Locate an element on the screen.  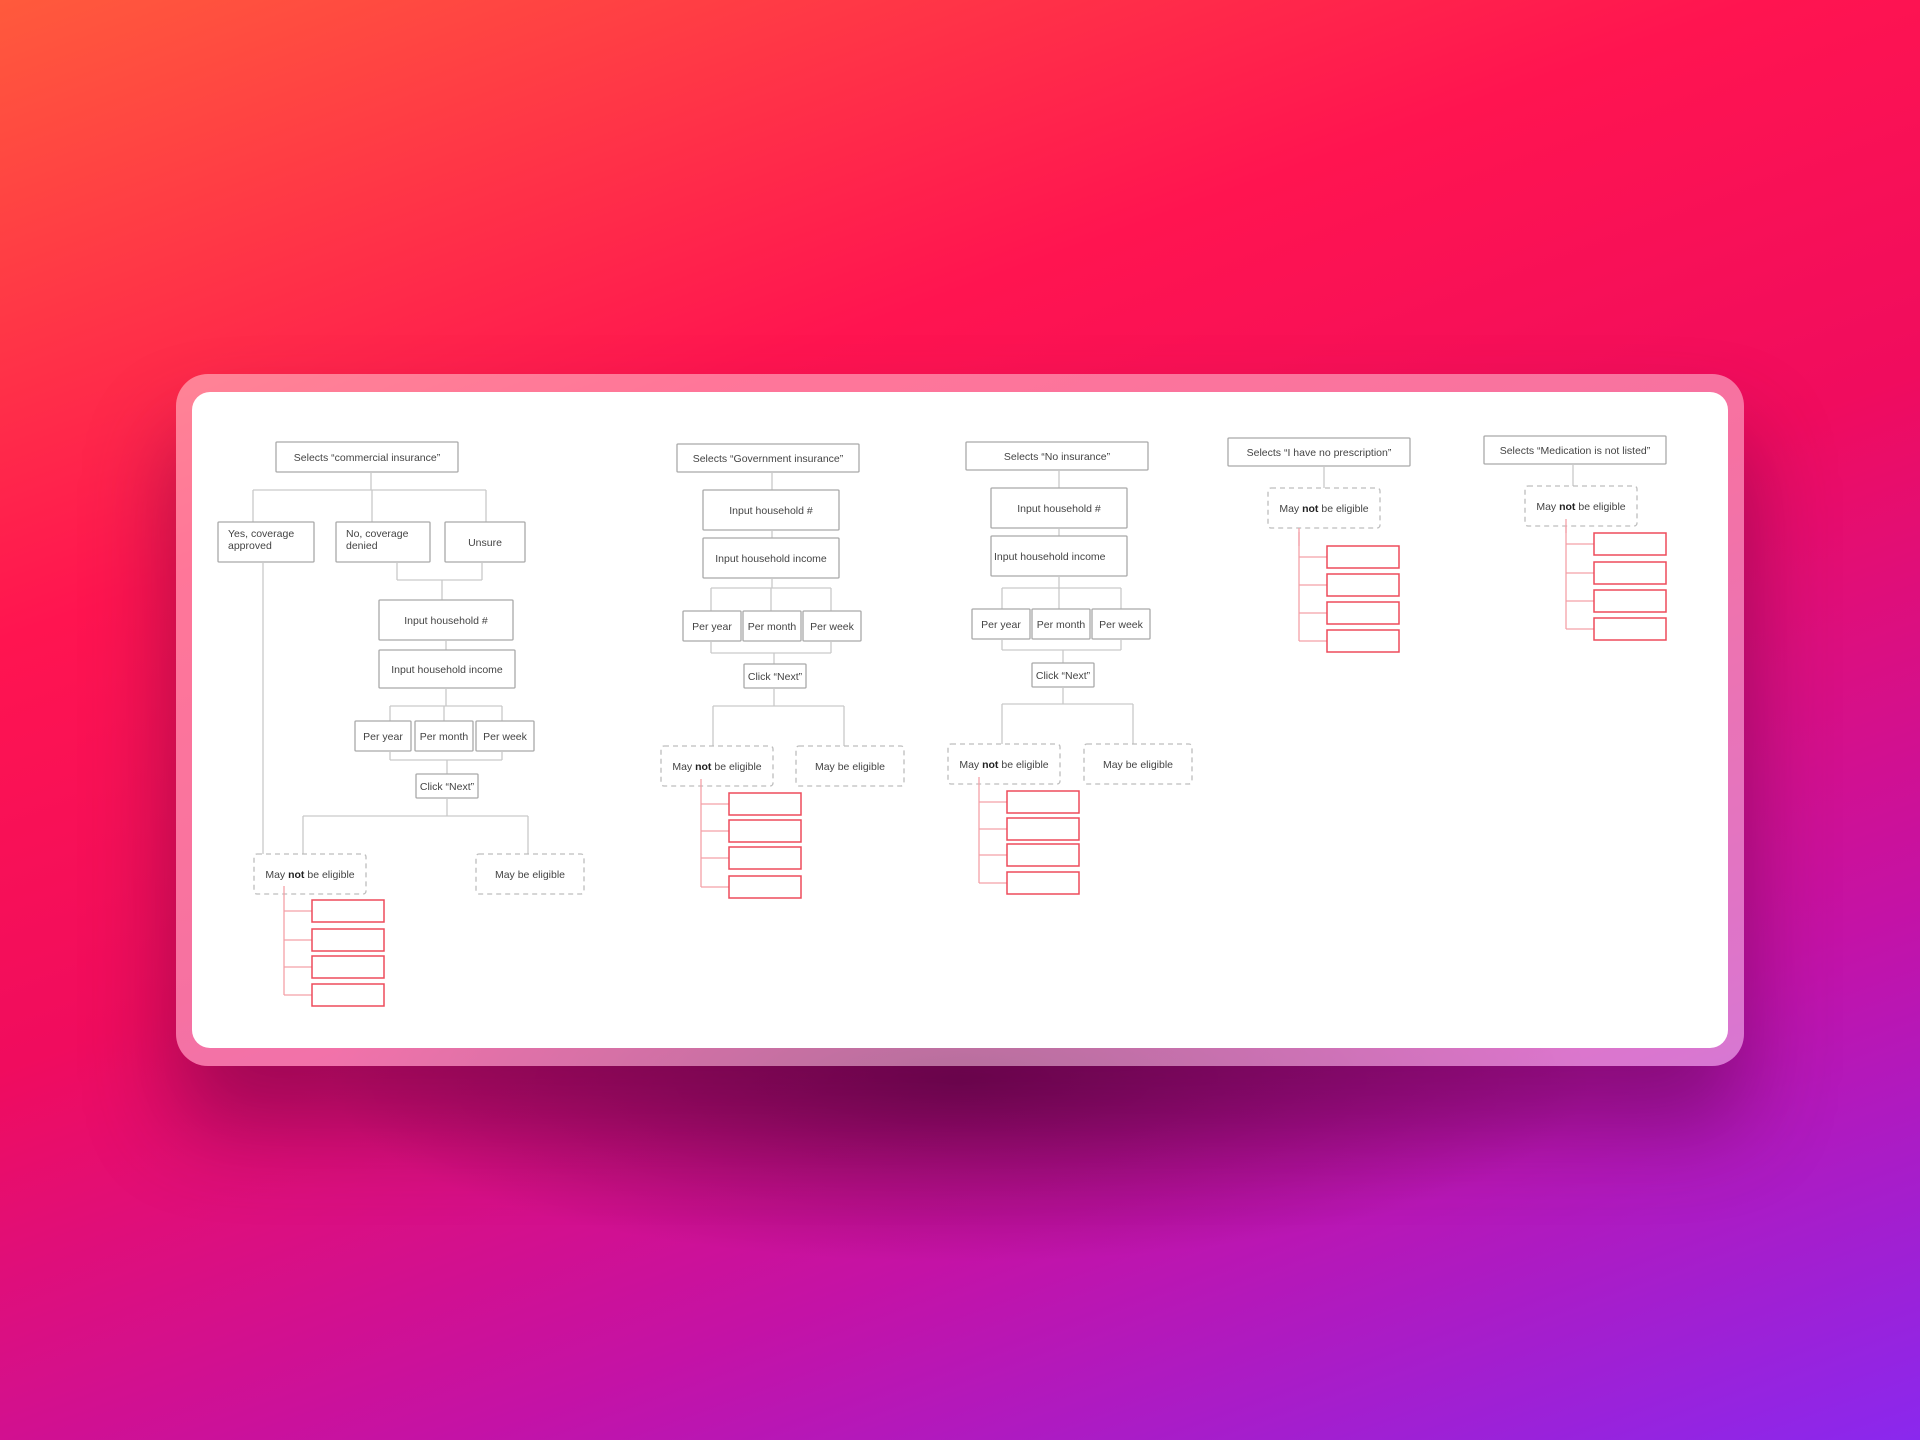
node-unsure-label: Unsure is located at coordinates (485, 543).